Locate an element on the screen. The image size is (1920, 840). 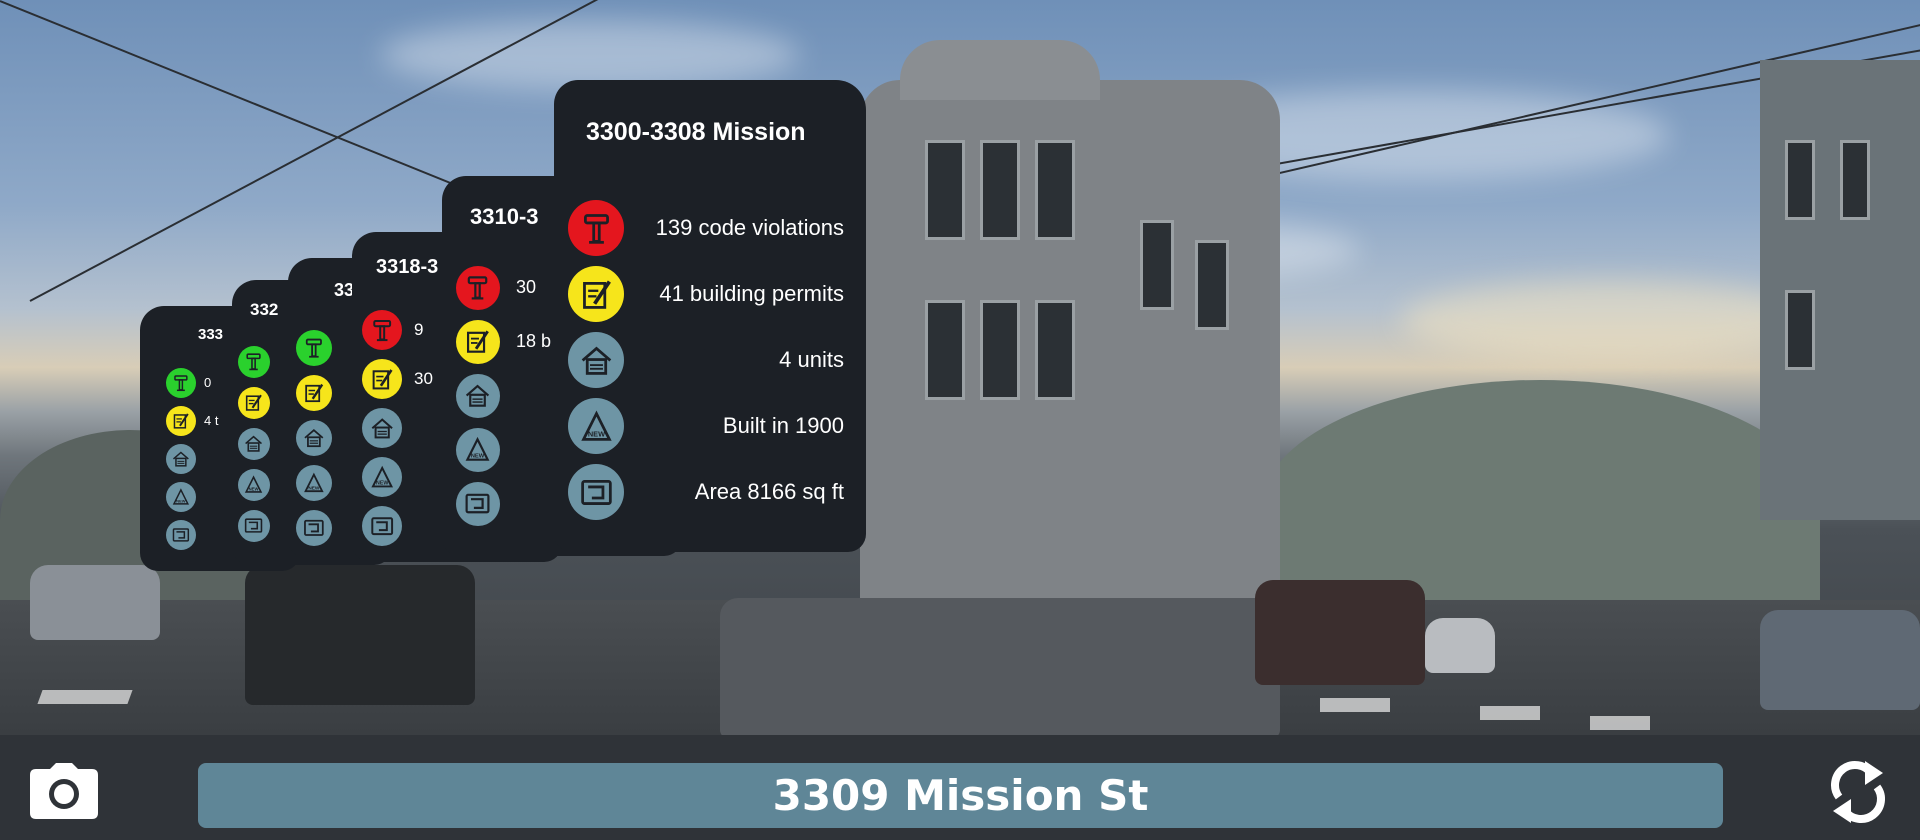
address-bar: 3309 Mission St is located at coordinates (960, 795).